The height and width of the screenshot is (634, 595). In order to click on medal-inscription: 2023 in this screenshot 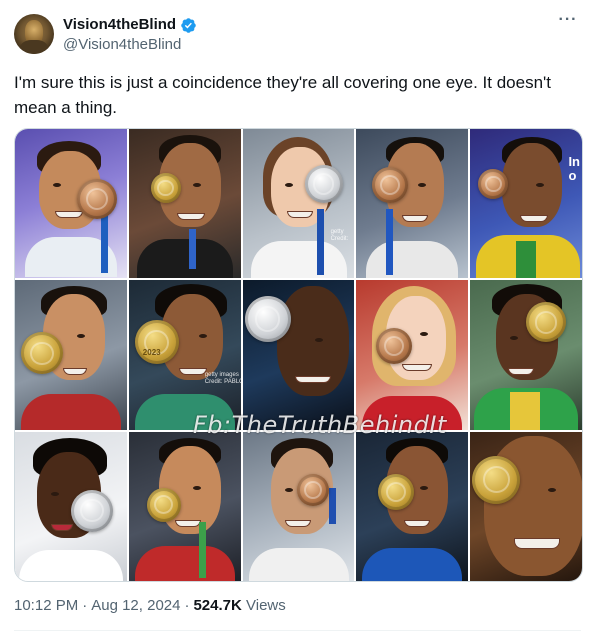, I will do `click(151, 353)`.